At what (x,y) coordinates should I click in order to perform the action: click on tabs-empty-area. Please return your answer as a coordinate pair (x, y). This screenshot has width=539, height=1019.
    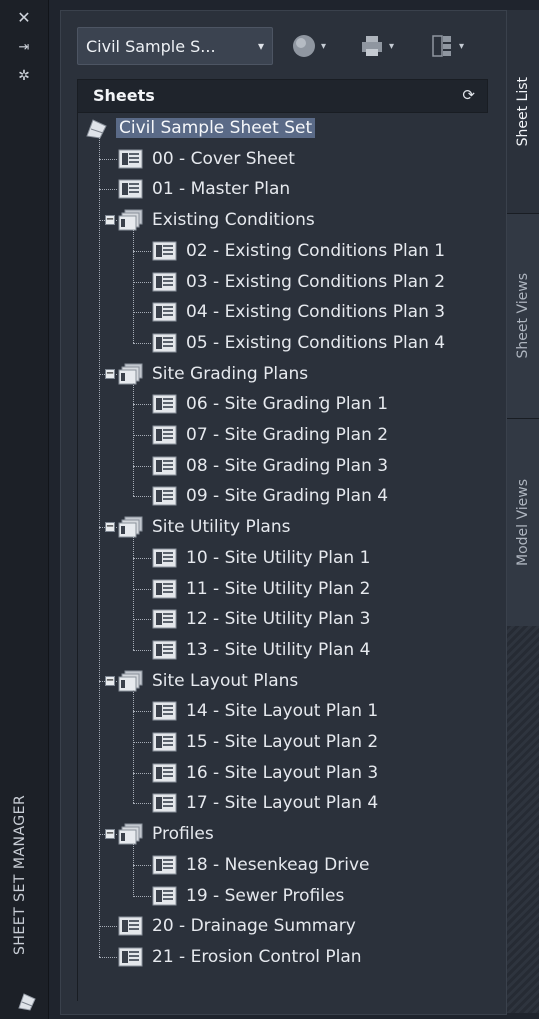
    Looking at the image, I should click on (523, 819).